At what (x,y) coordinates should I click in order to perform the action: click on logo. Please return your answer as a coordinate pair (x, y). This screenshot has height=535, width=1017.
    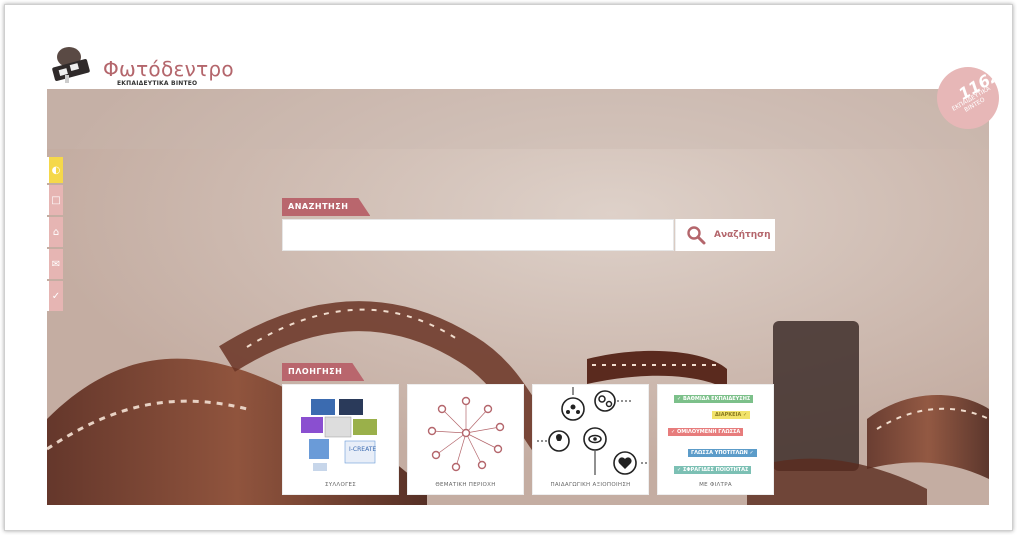
    Looking at the image, I should click on (72, 65).